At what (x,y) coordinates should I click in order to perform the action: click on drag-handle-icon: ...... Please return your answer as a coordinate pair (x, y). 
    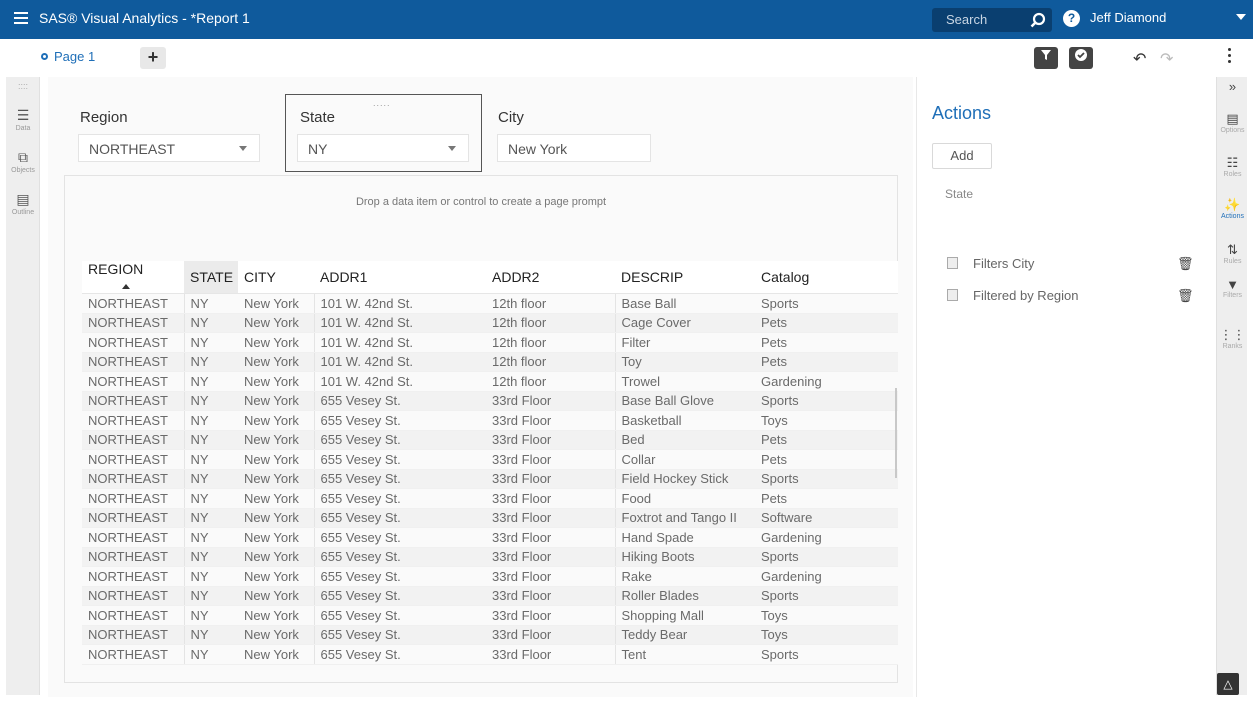
    Looking at the image, I should click on (382, 103).